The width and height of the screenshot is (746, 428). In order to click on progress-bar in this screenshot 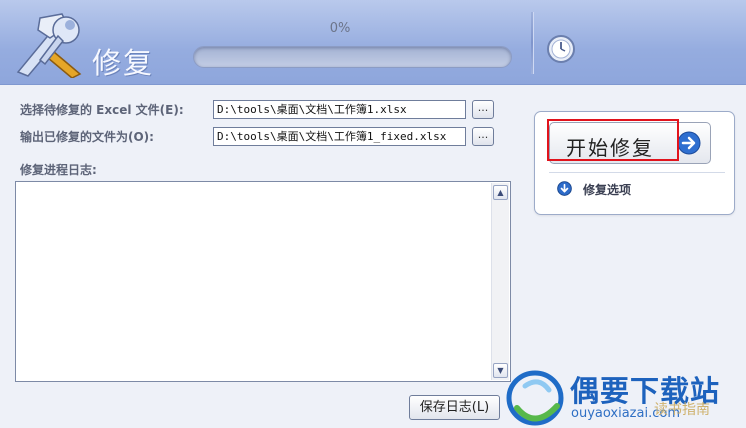, I will do `click(352, 57)`.